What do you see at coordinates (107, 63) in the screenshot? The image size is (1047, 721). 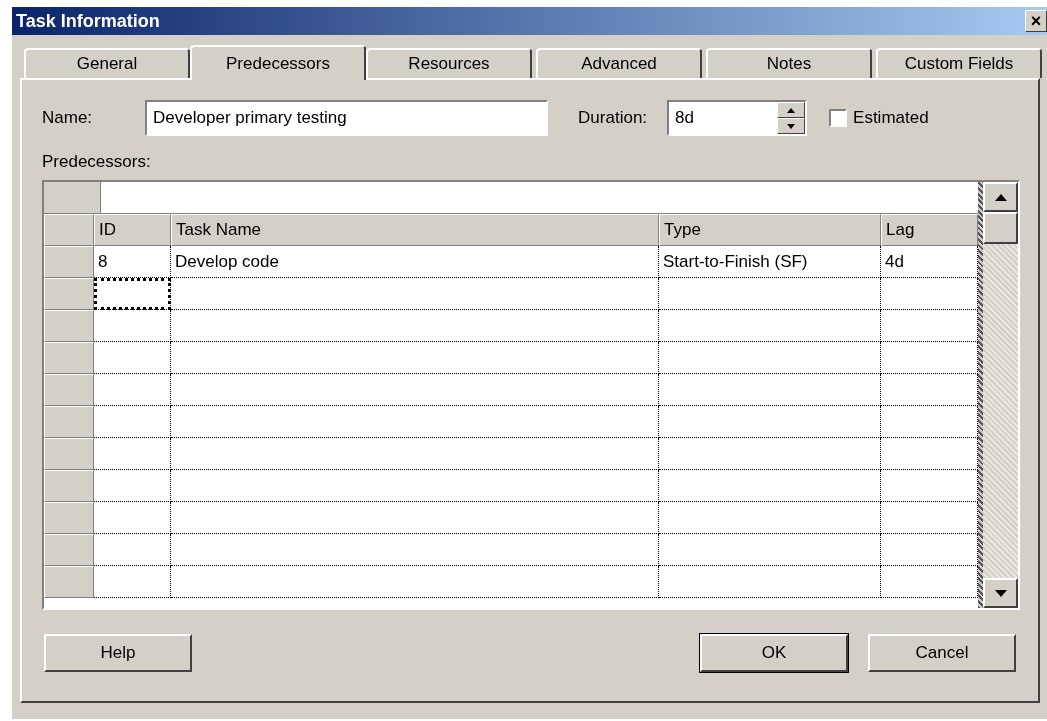 I see `tab: General` at bounding box center [107, 63].